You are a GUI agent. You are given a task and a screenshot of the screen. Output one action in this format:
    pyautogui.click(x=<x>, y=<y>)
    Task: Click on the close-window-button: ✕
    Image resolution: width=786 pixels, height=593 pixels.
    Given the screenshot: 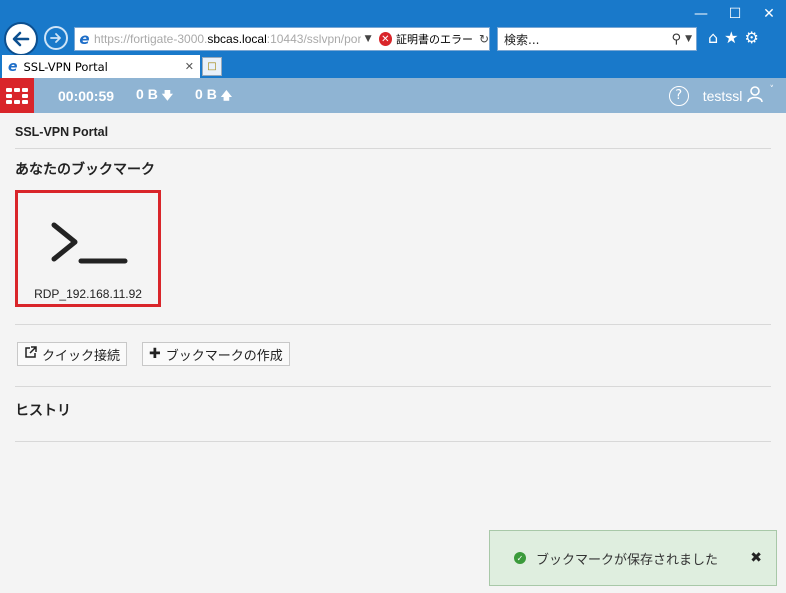 What is the action you would take?
    pyautogui.click(x=769, y=14)
    